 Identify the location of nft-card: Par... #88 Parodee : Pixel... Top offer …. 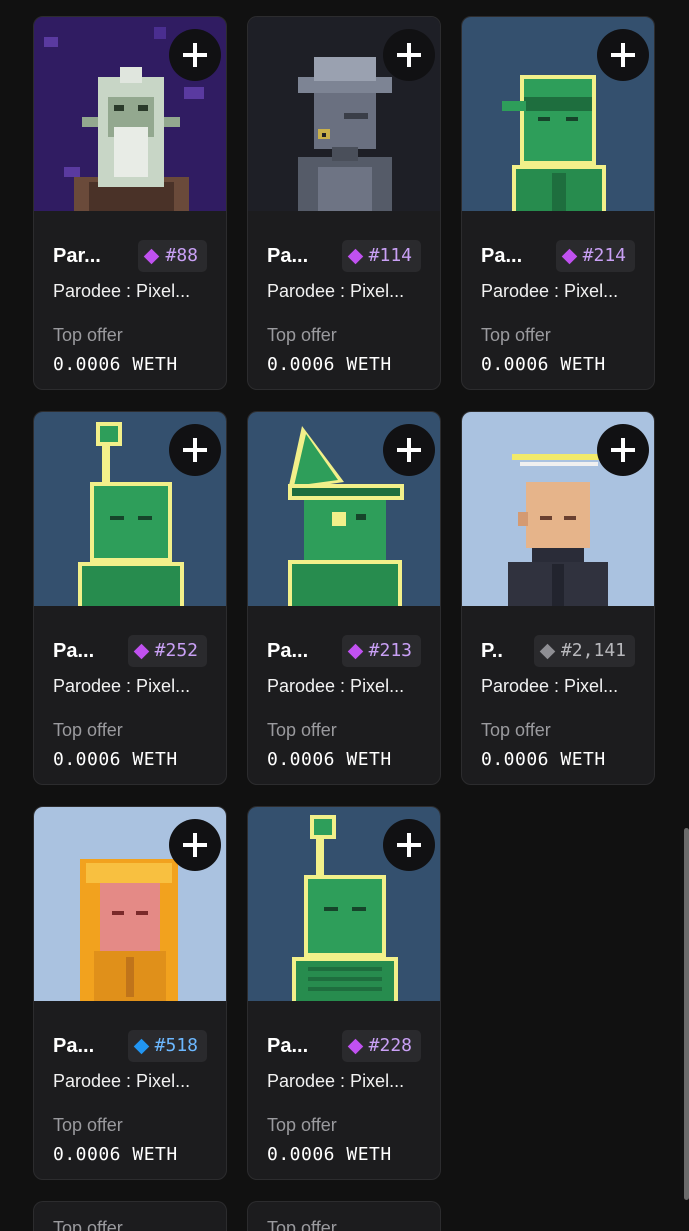
(130, 203).